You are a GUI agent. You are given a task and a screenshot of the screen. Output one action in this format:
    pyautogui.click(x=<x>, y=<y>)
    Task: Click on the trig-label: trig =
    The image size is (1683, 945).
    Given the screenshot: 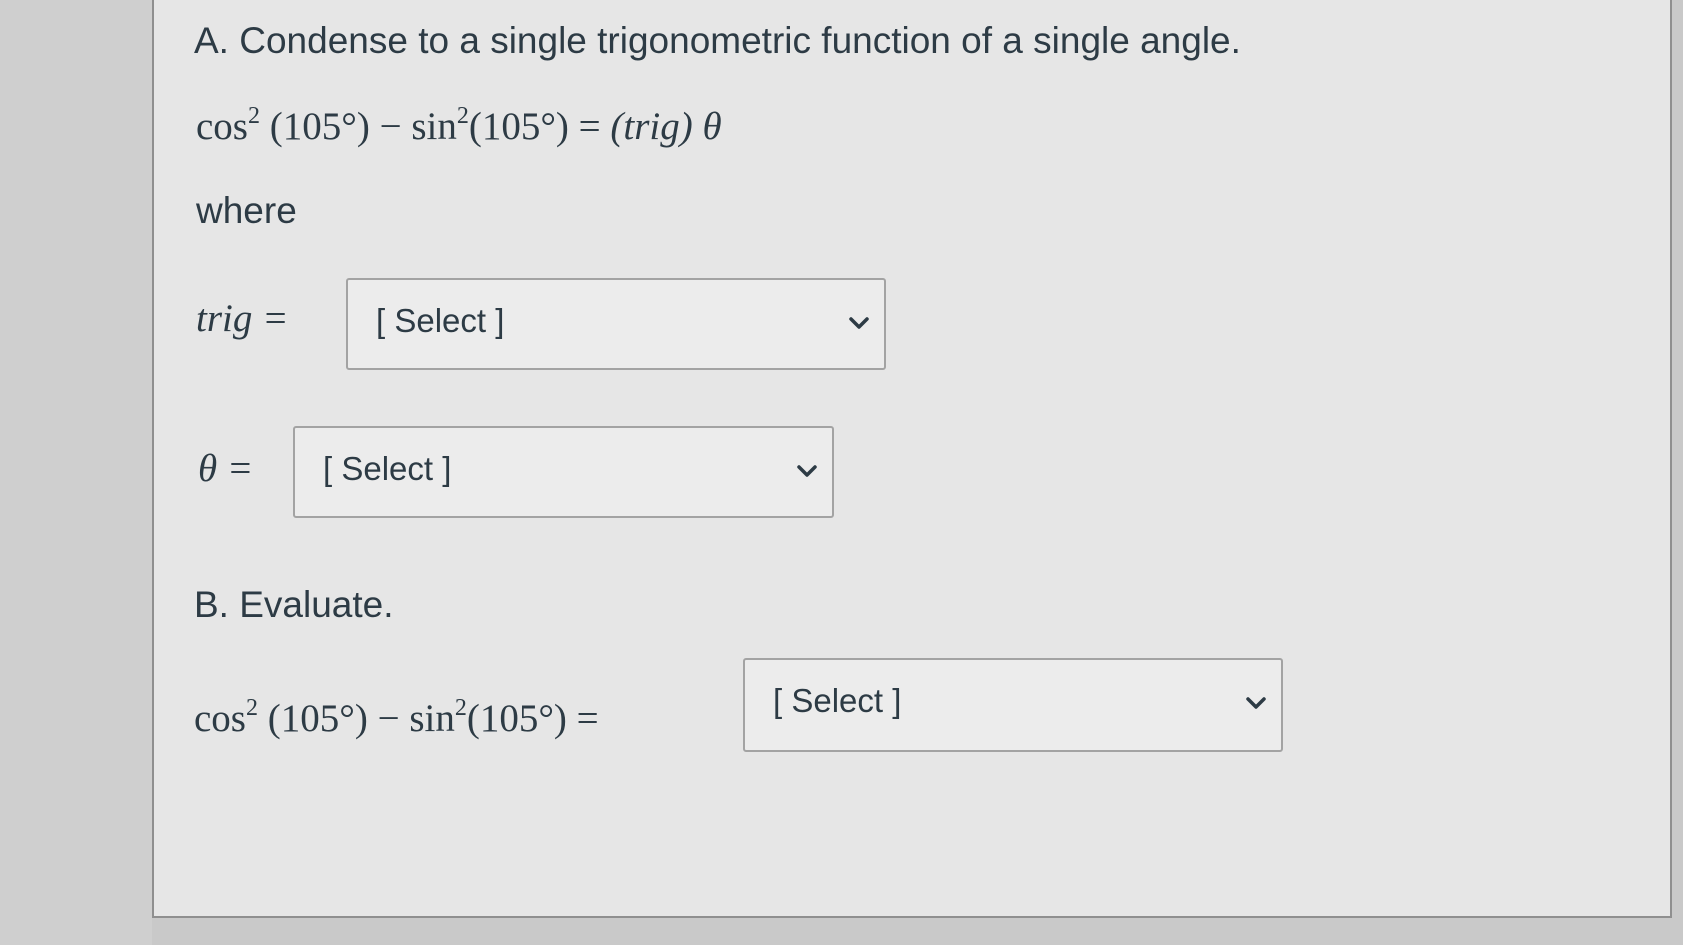 What is the action you would take?
    pyautogui.click(x=242, y=318)
    